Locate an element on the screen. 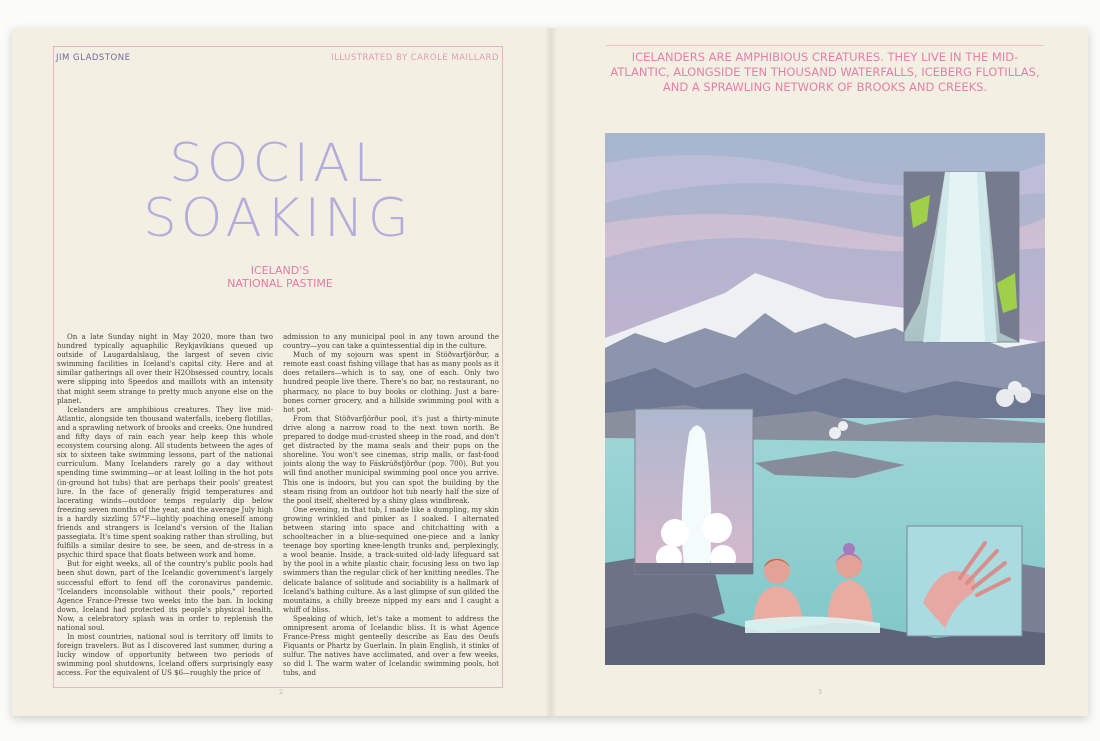 The height and width of the screenshot is (741, 1100). title-line-1: SOCIAL is located at coordinates (278, 163).